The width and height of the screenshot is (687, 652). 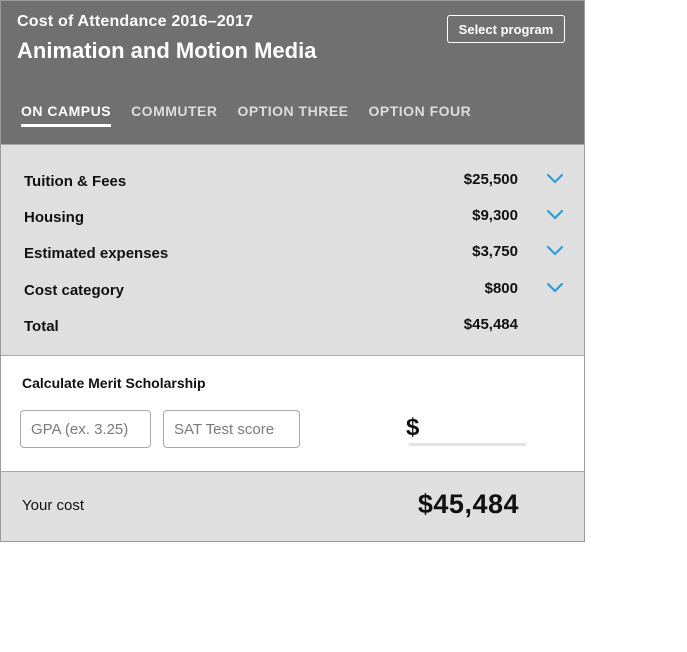 What do you see at coordinates (292, 506) in the screenshot?
I see `your-cost-footer: Your cost $45,484` at bounding box center [292, 506].